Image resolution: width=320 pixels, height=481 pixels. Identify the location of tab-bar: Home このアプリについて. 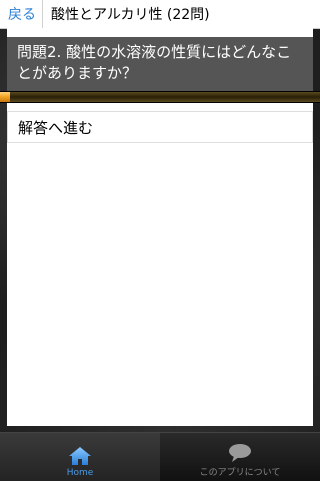
(160, 456).